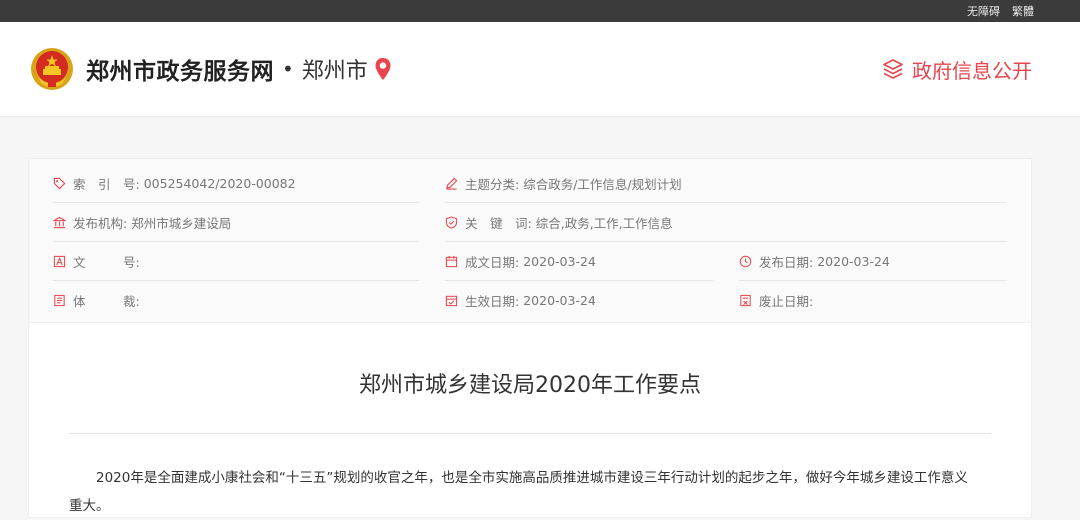 This screenshot has width=1080, height=520. Describe the element at coordinates (530, 385) in the screenshot. I see `article-title: 郑州市城乡建设局2020年工作要点` at that location.